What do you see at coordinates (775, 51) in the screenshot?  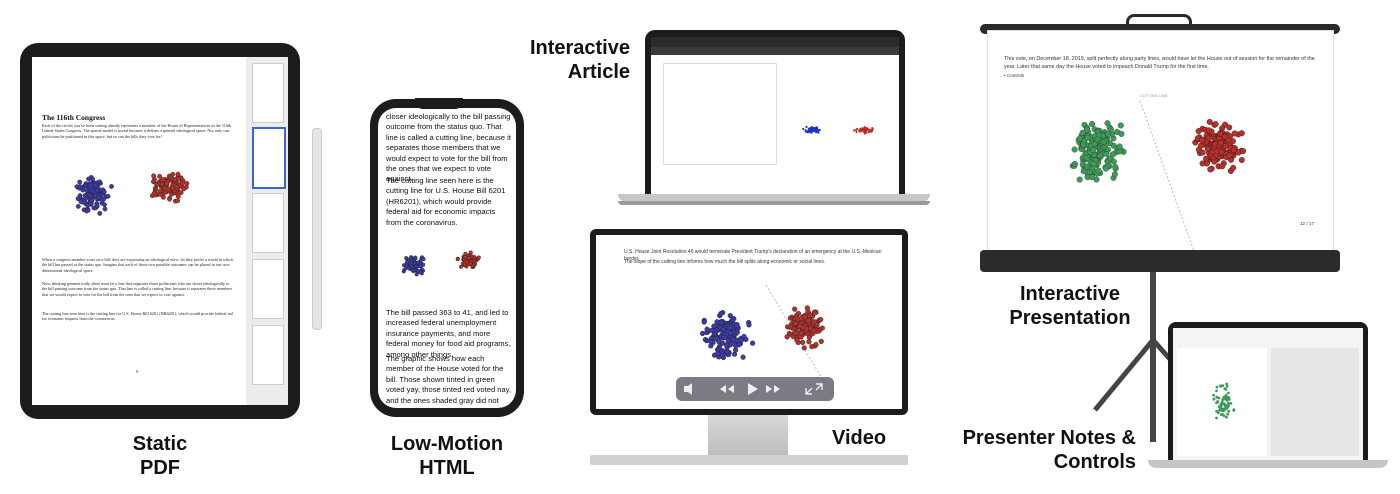 I see `browser-address-bar` at bounding box center [775, 51].